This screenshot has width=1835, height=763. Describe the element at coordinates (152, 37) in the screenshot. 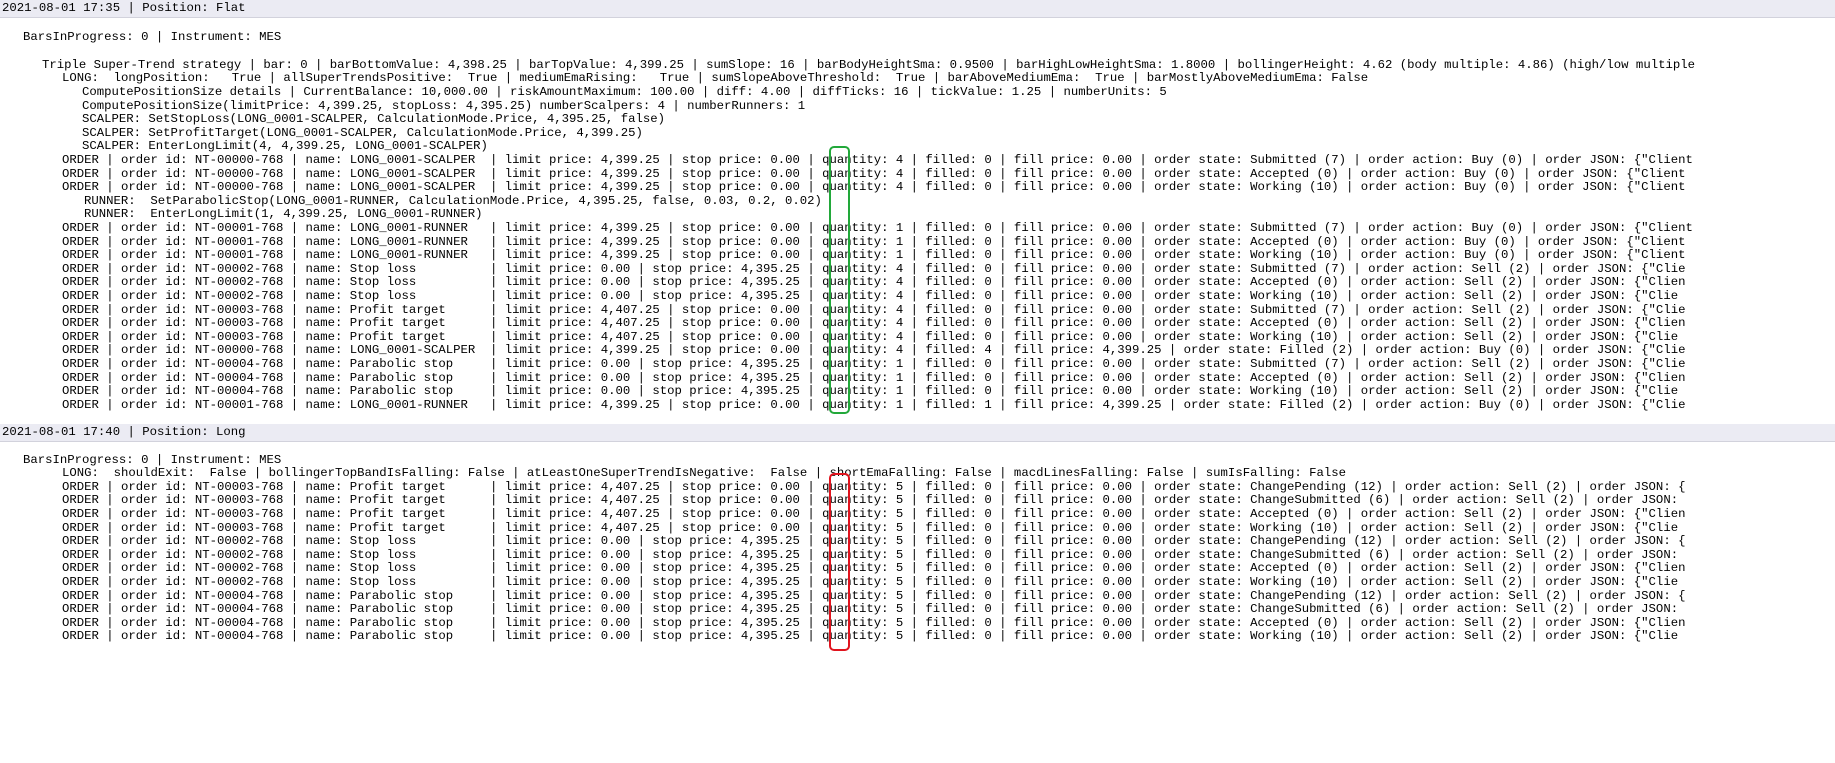

I see `bars-in-progress-line: BarsInProgress: 0 | Instrument: MES` at that location.